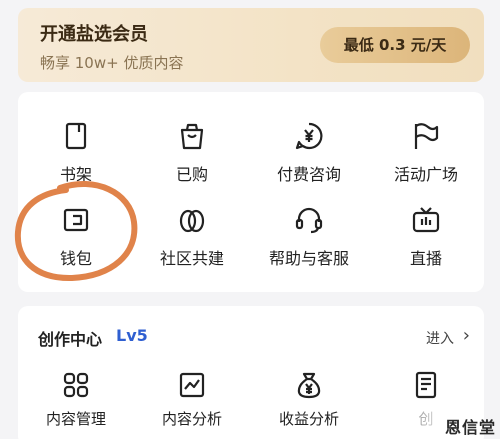 This screenshot has height=439, width=500. Describe the element at coordinates (192, 152) in the screenshot. I see `grid-item-purchased: 已购` at that location.